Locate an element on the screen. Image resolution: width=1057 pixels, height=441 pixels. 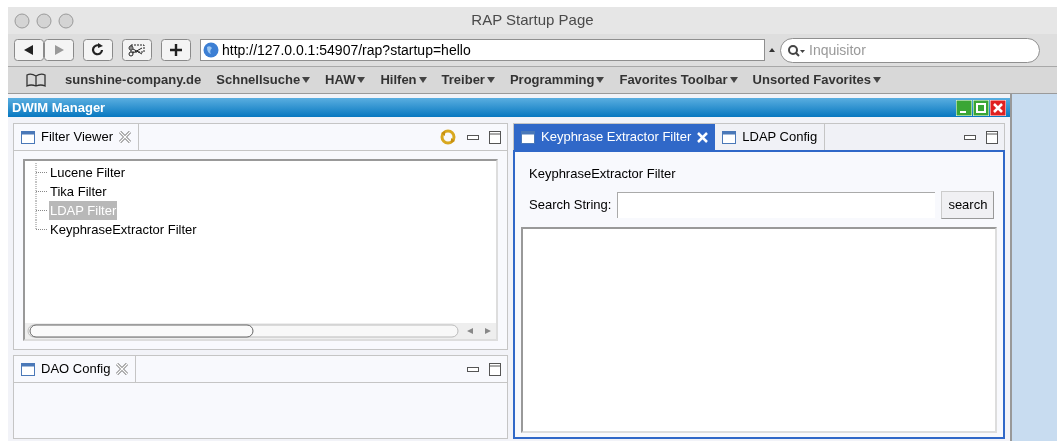
section-heading: KeyphraseExtractor Filter is located at coordinates (603, 174).